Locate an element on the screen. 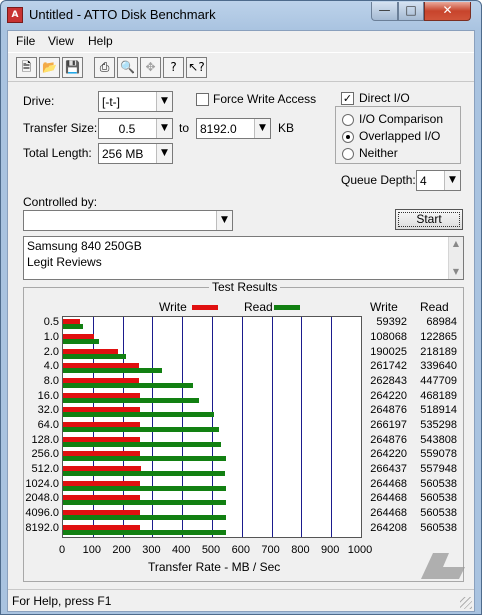 This screenshot has width=482, height=615. transfer-size-label: 16.0 is located at coordinates (48, 395).